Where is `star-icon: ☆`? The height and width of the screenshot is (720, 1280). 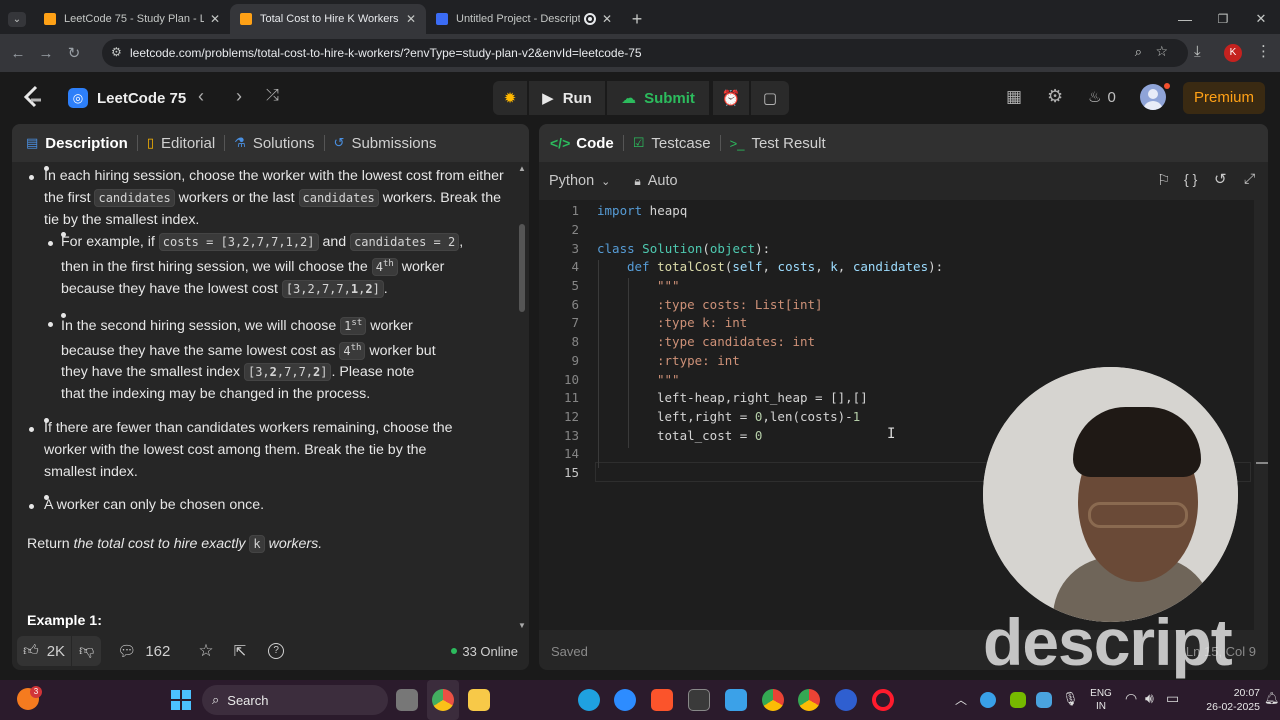 star-icon: ☆ is located at coordinates (205, 651).